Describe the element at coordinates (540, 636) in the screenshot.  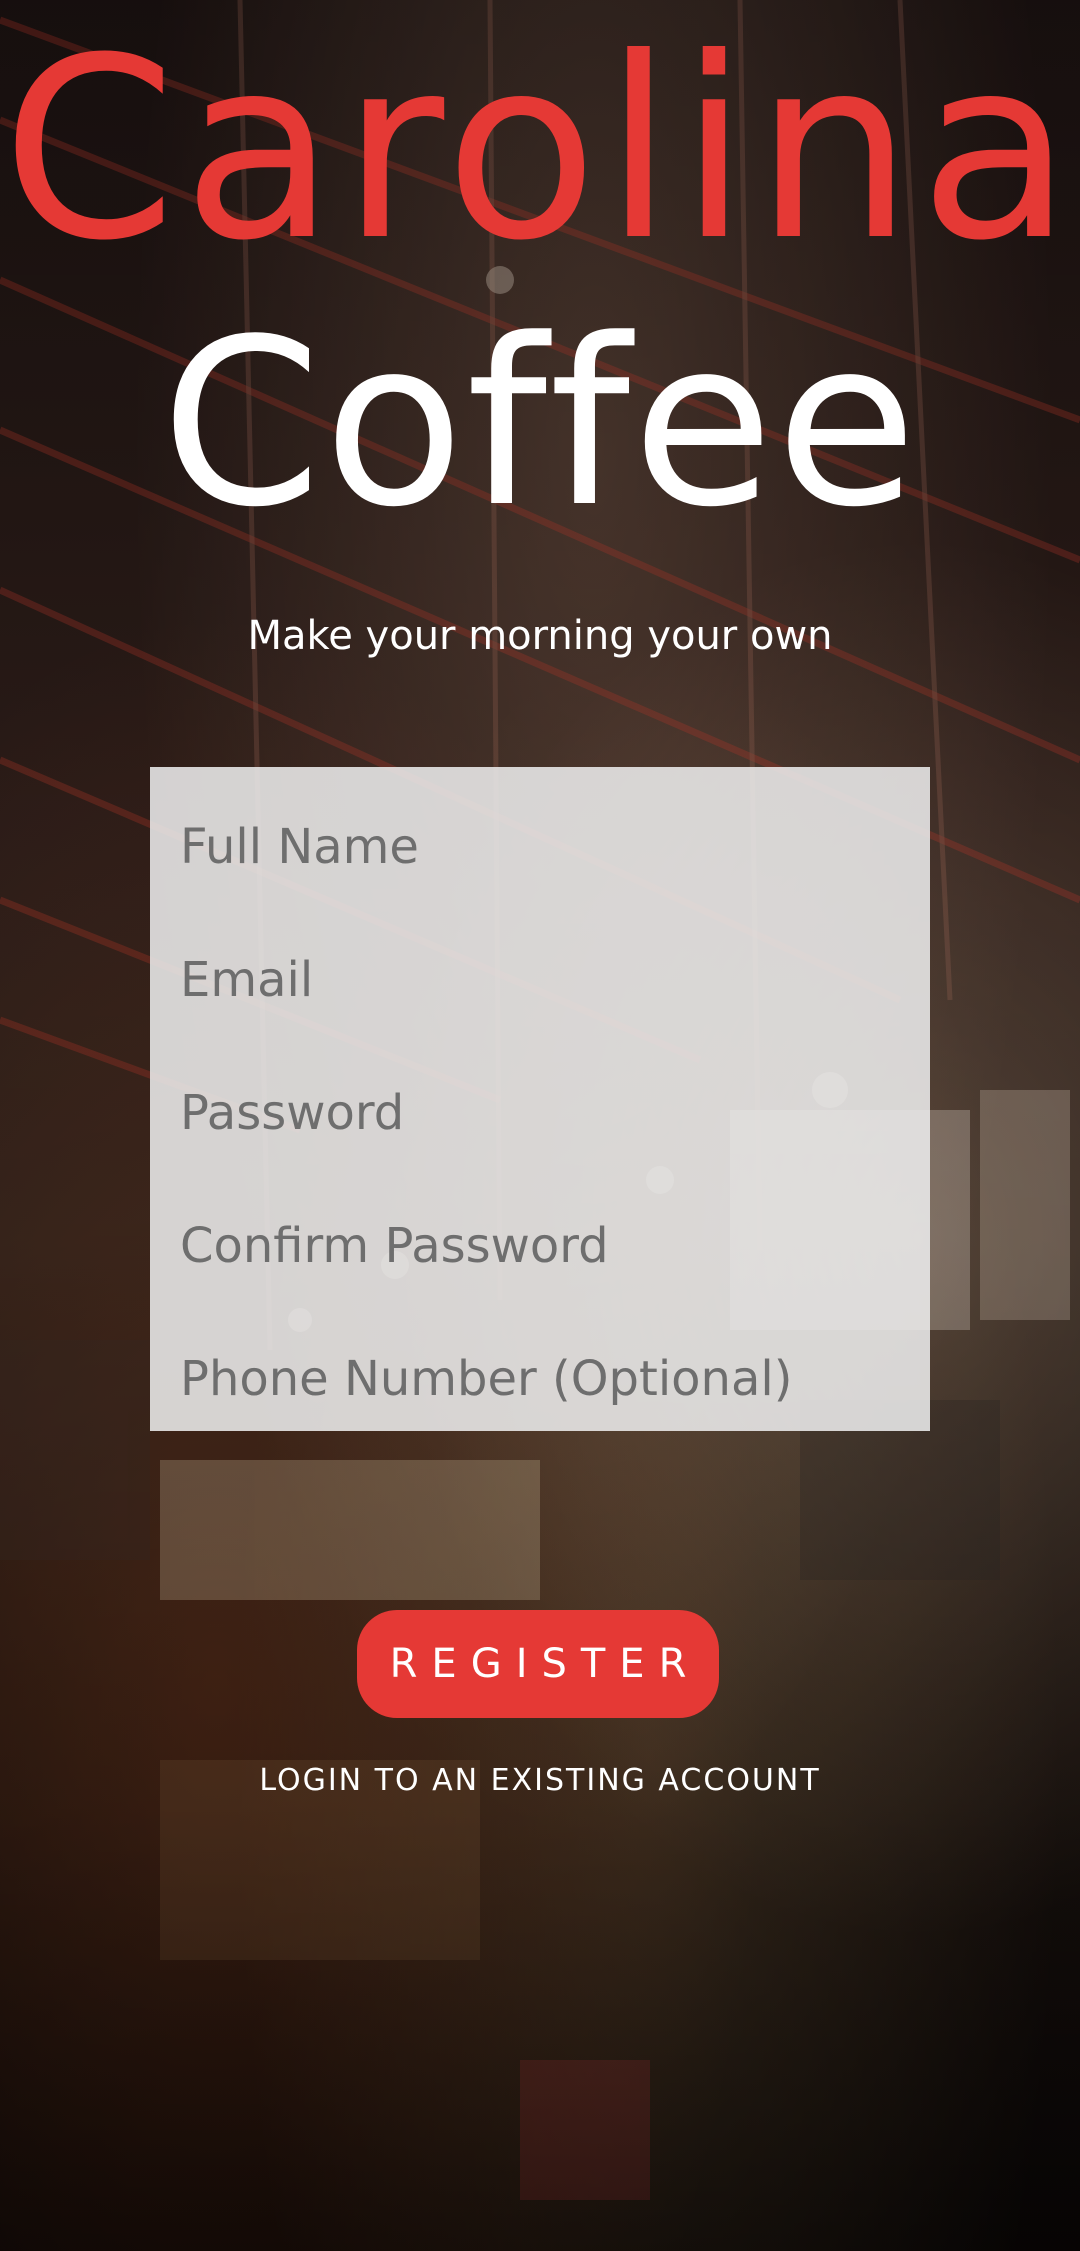
I see `tagline: Make your morning your own` at that location.